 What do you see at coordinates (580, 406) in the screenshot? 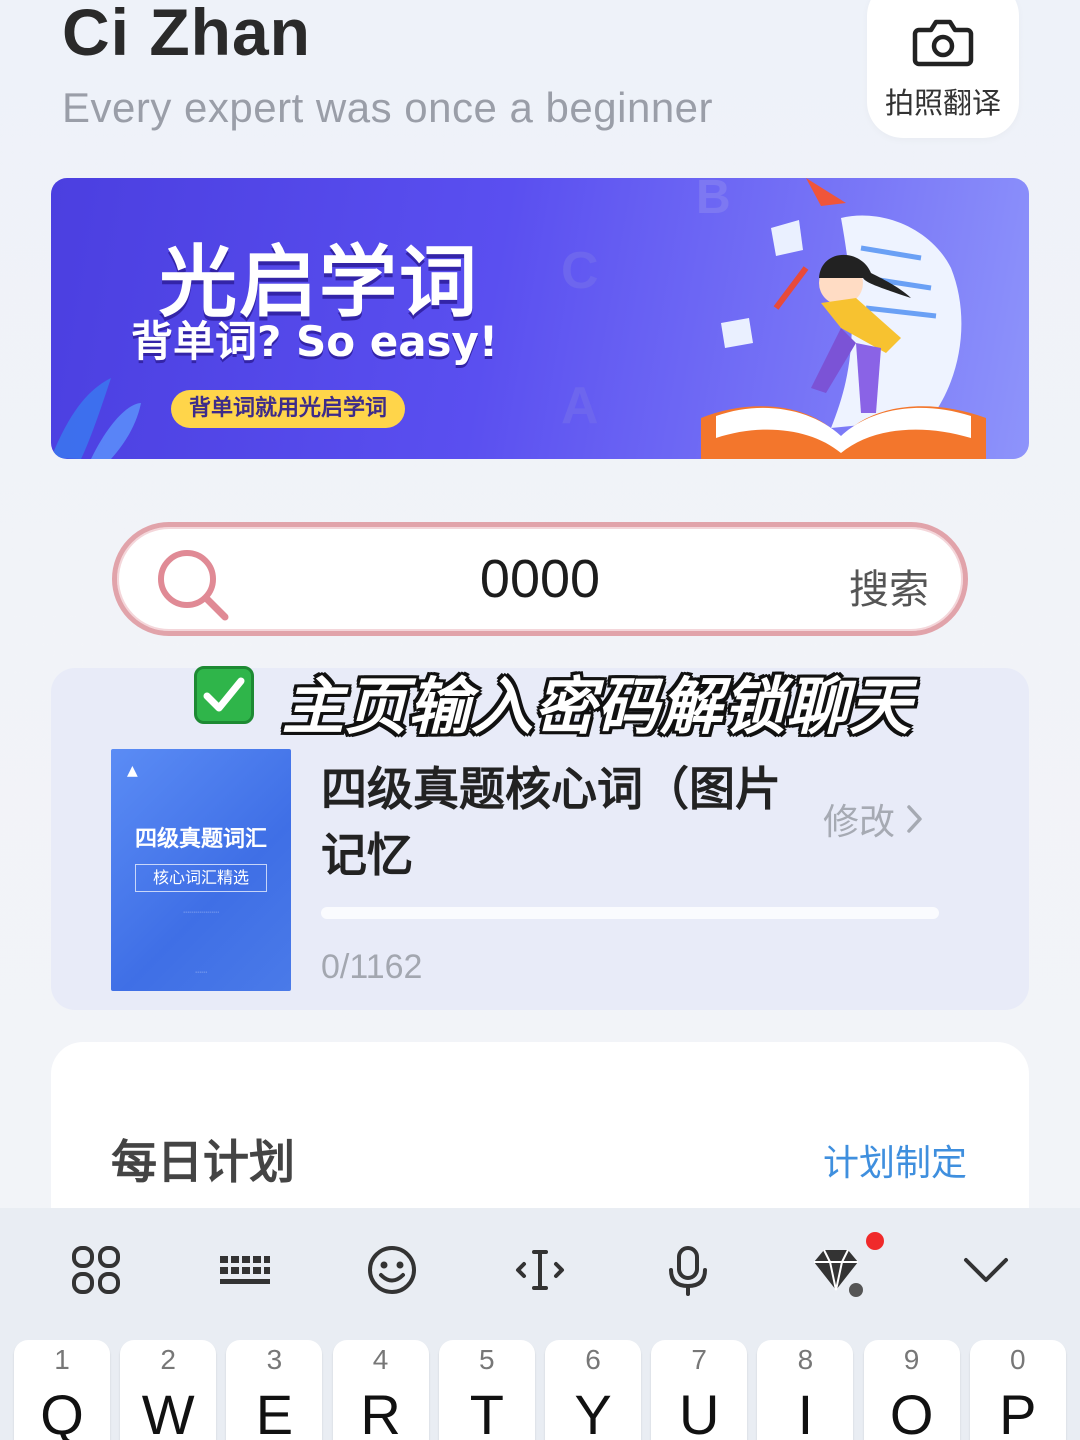
I see `svg-text: A` at bounding box center [580, 406].